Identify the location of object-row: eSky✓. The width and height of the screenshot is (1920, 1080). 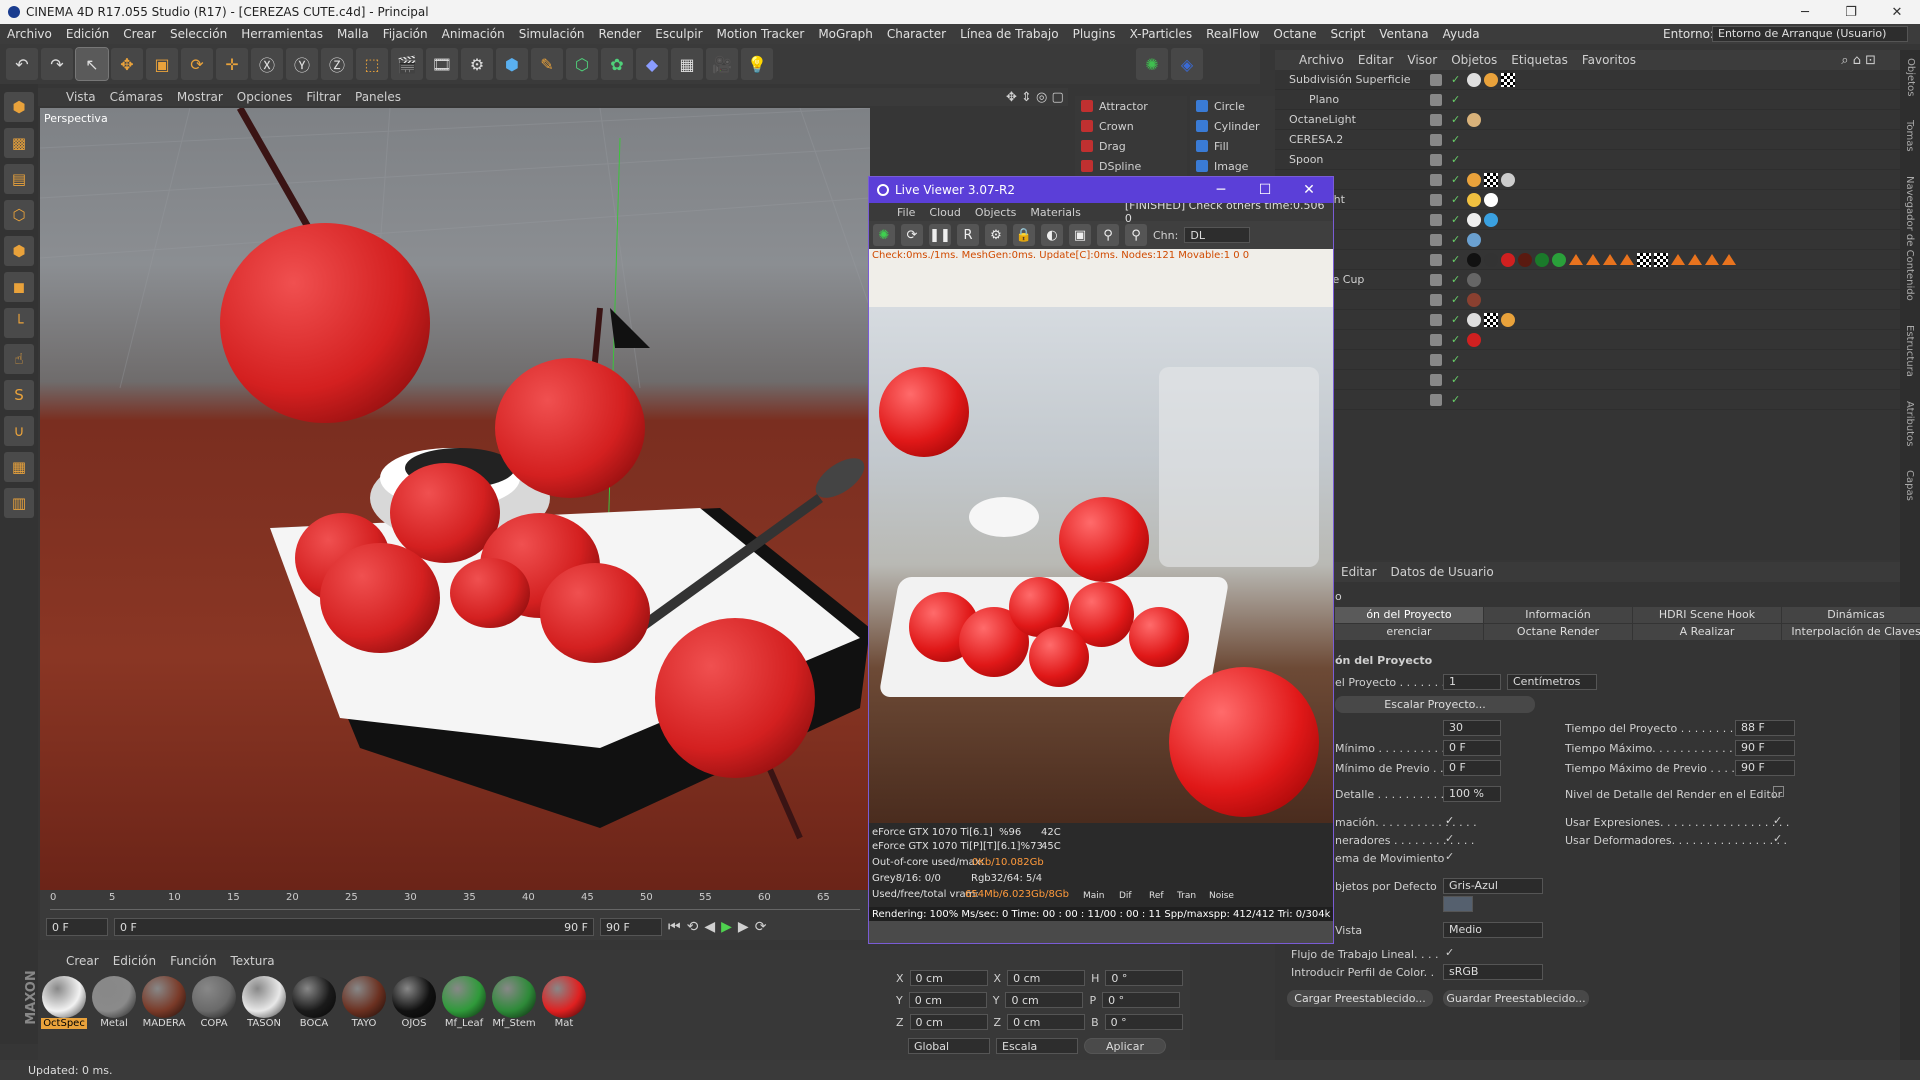
(1587, 220).